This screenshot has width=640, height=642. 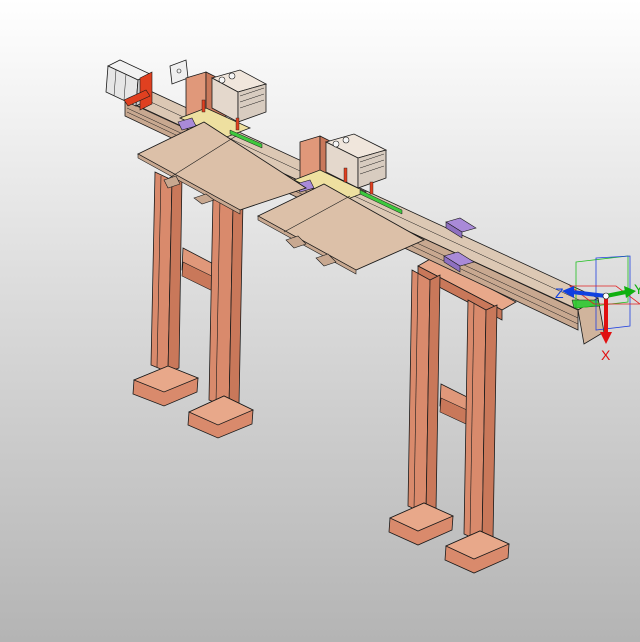 I want to click on motor-mount-bracket, so click(x=179, y=72).